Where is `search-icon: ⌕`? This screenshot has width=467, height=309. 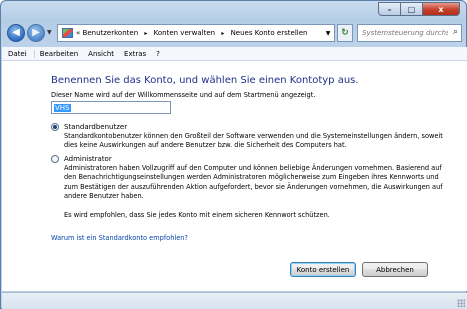 search-icon: ⌕ is located at coordinates (455, 32).